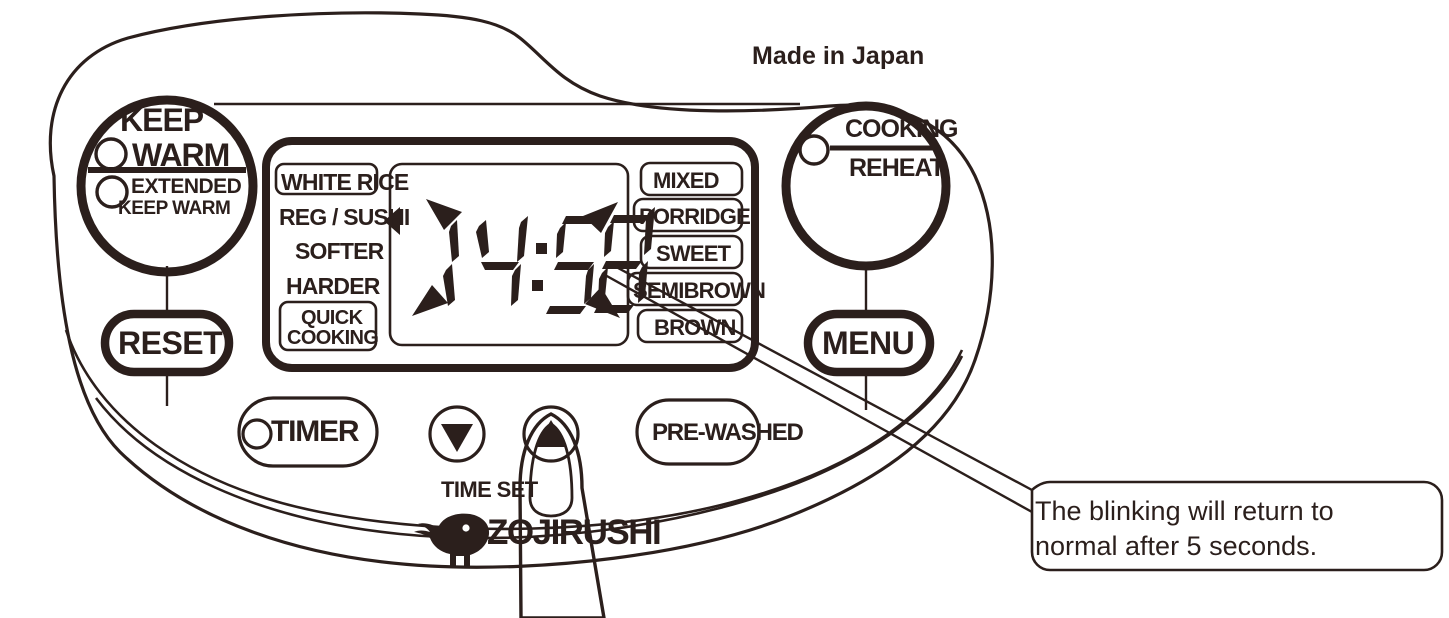  What do you see at coordinates (489, 489) in the screenshot?
I see `time-set-label: TIME SET` at bounding box center [489, 489].